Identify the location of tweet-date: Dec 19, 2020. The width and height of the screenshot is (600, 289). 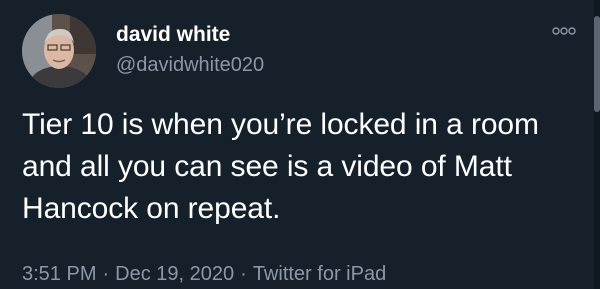
(174, 274).